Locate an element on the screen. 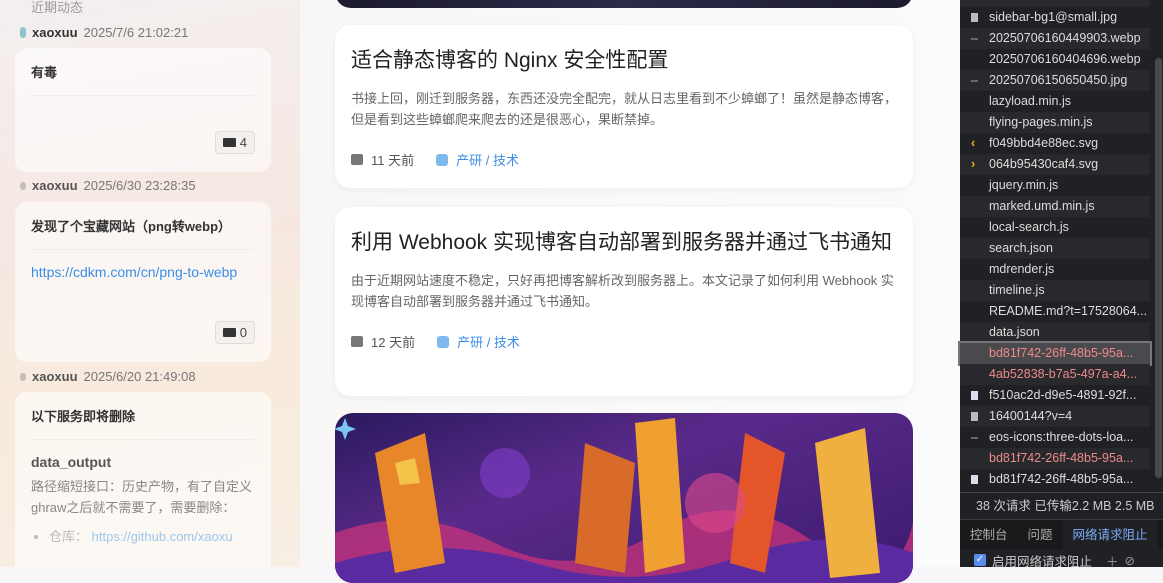 This screenshot has width=1163, height=583. network-request-row: › 064b95430caf4.svg is located at coordinates (1055, 164).